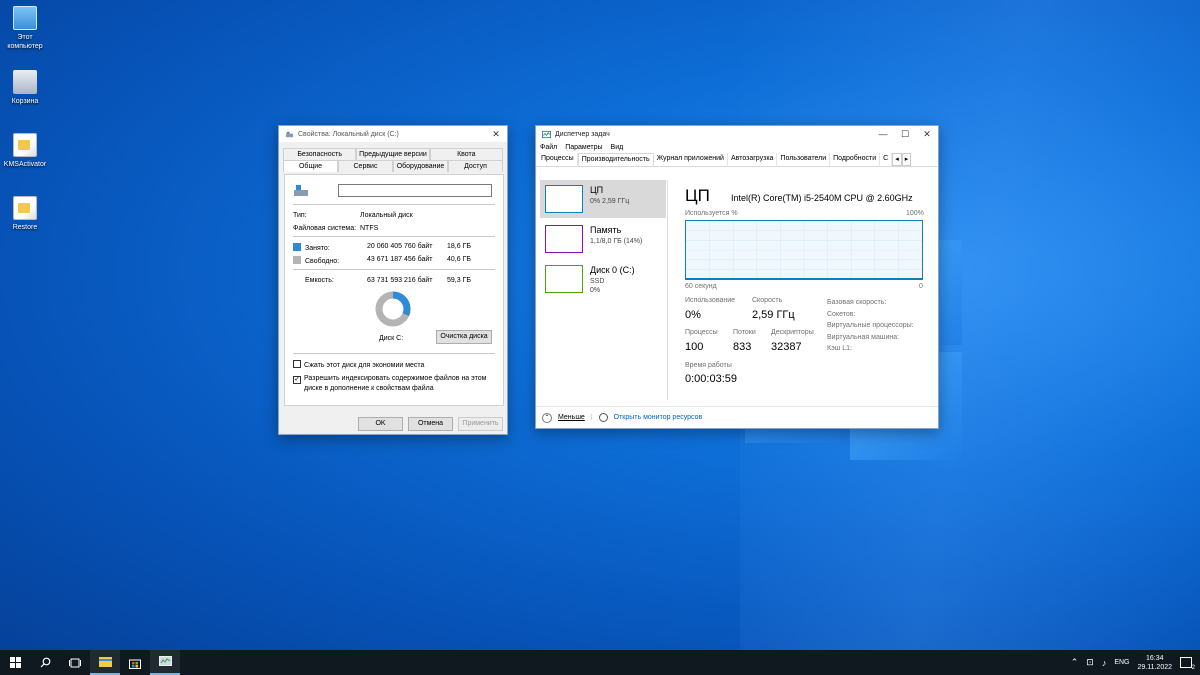 The image size is (1200, 675). I want to click on processes-label: Процессы, so click(701, 332).